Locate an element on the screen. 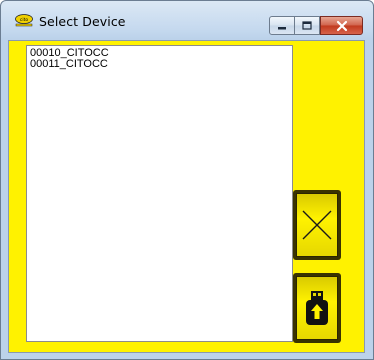  maximize-icon is located at coordinates (307, 25).